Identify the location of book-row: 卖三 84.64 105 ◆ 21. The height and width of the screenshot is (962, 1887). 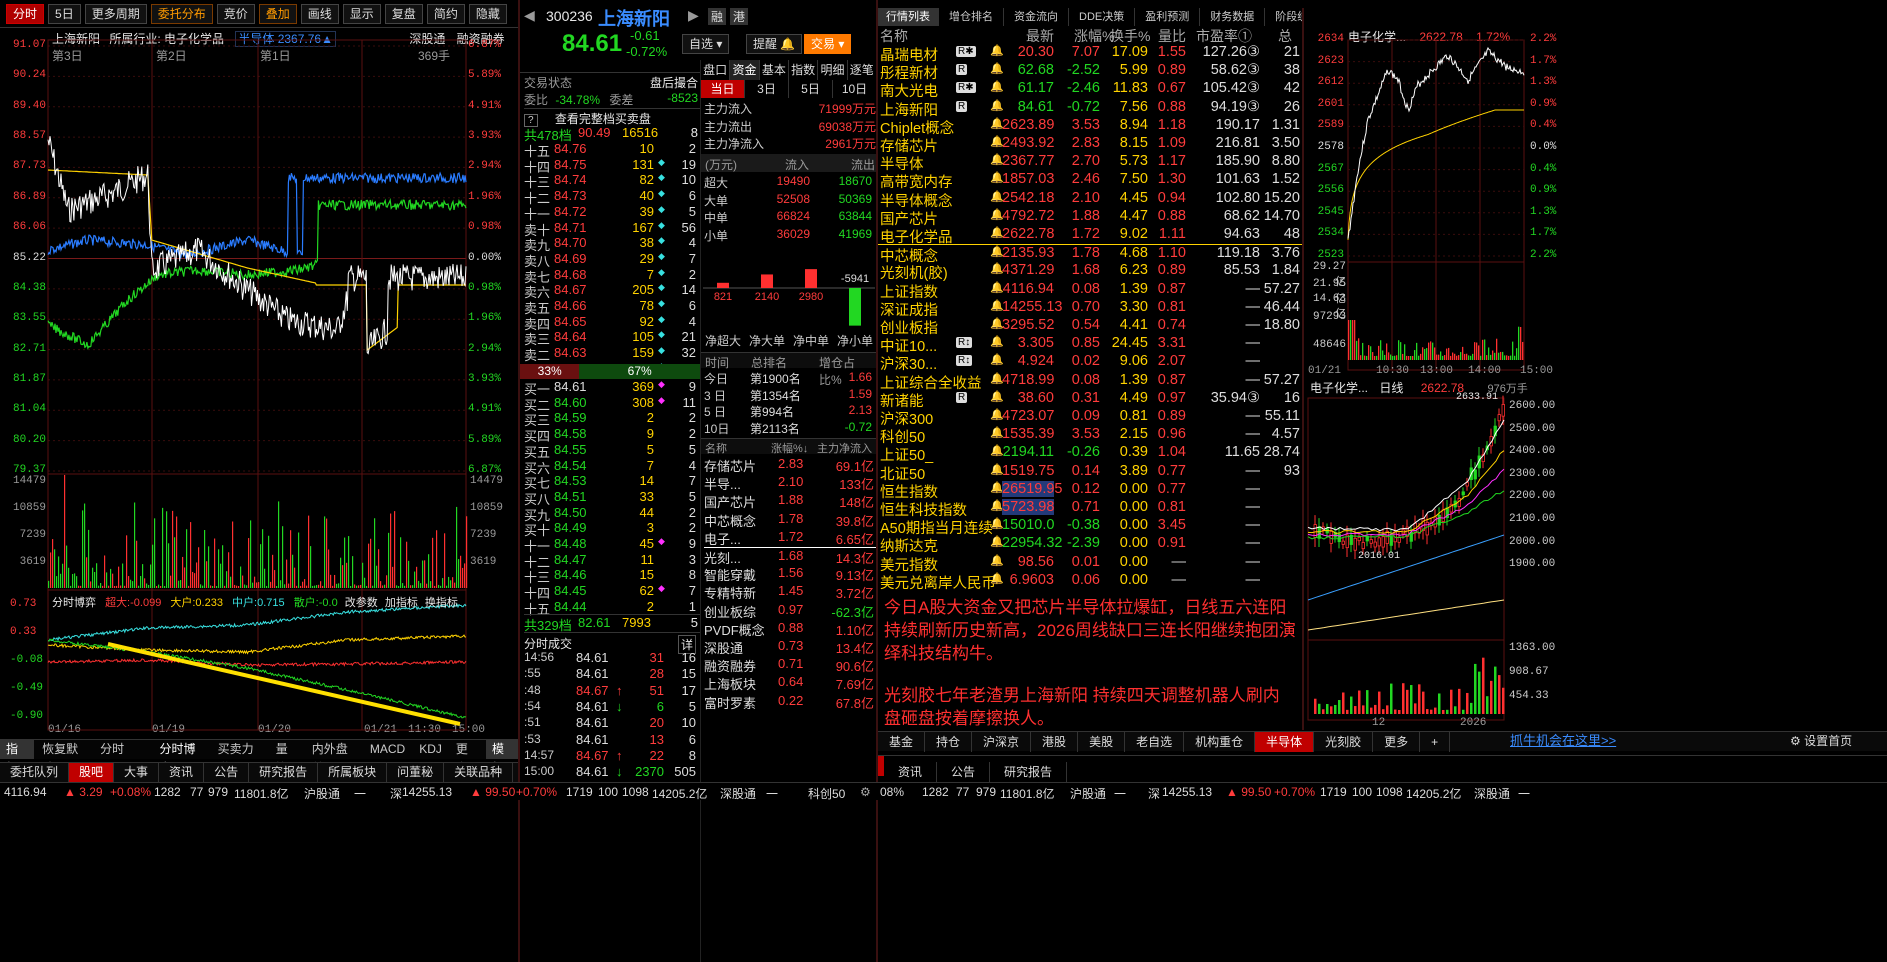
(614, 338).